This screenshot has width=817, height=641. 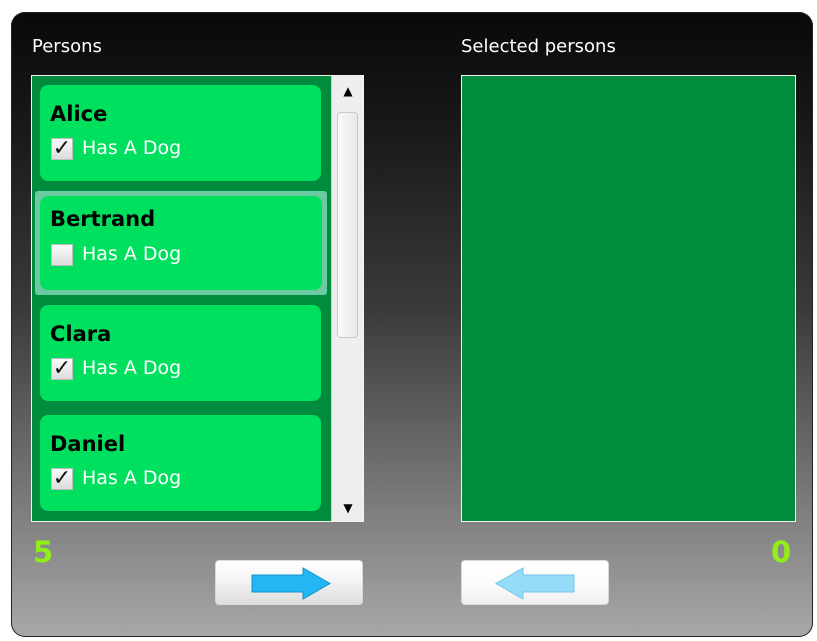 I want to click on persons-count: 5, so click(x=43, y=552).